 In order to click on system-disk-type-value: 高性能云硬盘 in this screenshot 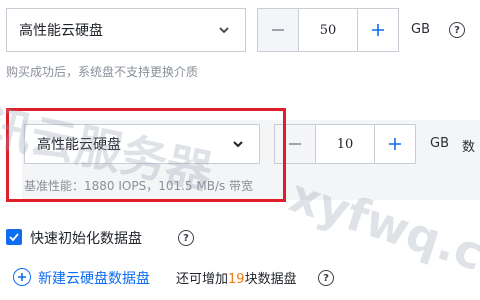, I will do `click(61, 31)`.